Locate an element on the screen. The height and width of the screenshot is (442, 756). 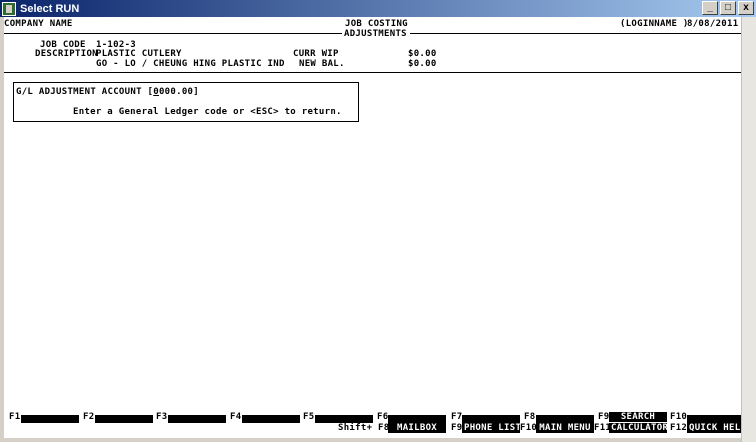
quick-help-key: QUICK HELP is located at coordinates (714, 428).